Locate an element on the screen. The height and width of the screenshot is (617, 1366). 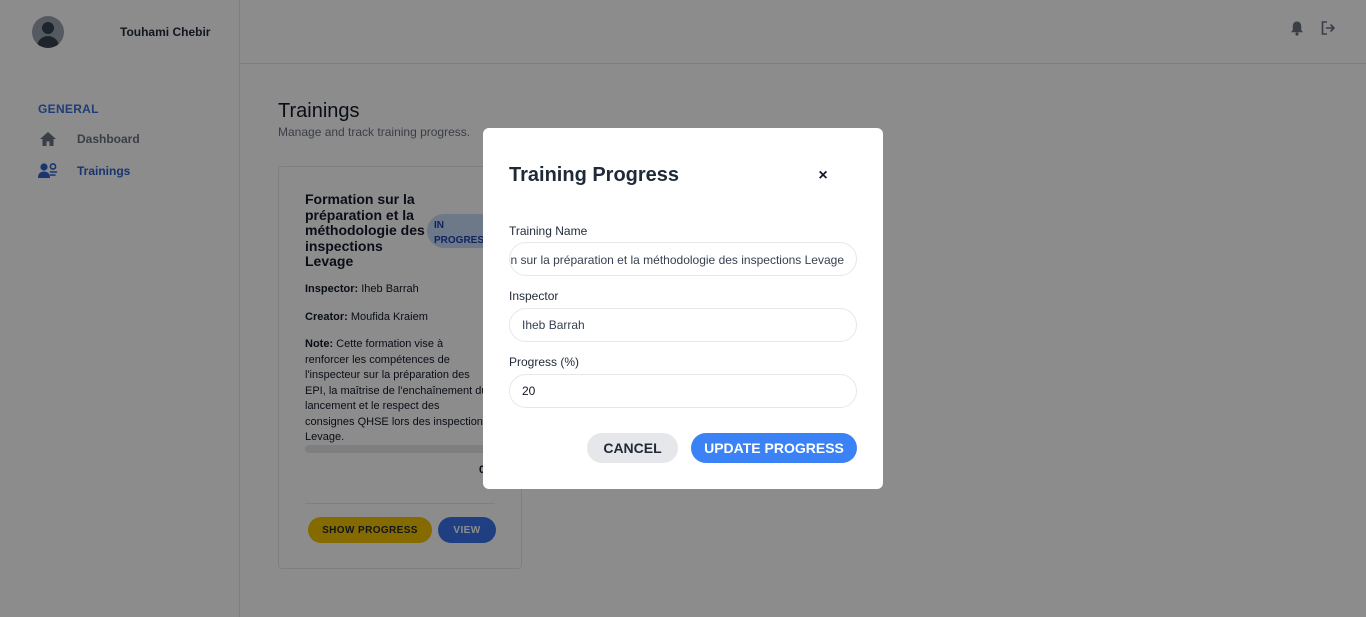
inspector-input is located at coordinates (683, 325).